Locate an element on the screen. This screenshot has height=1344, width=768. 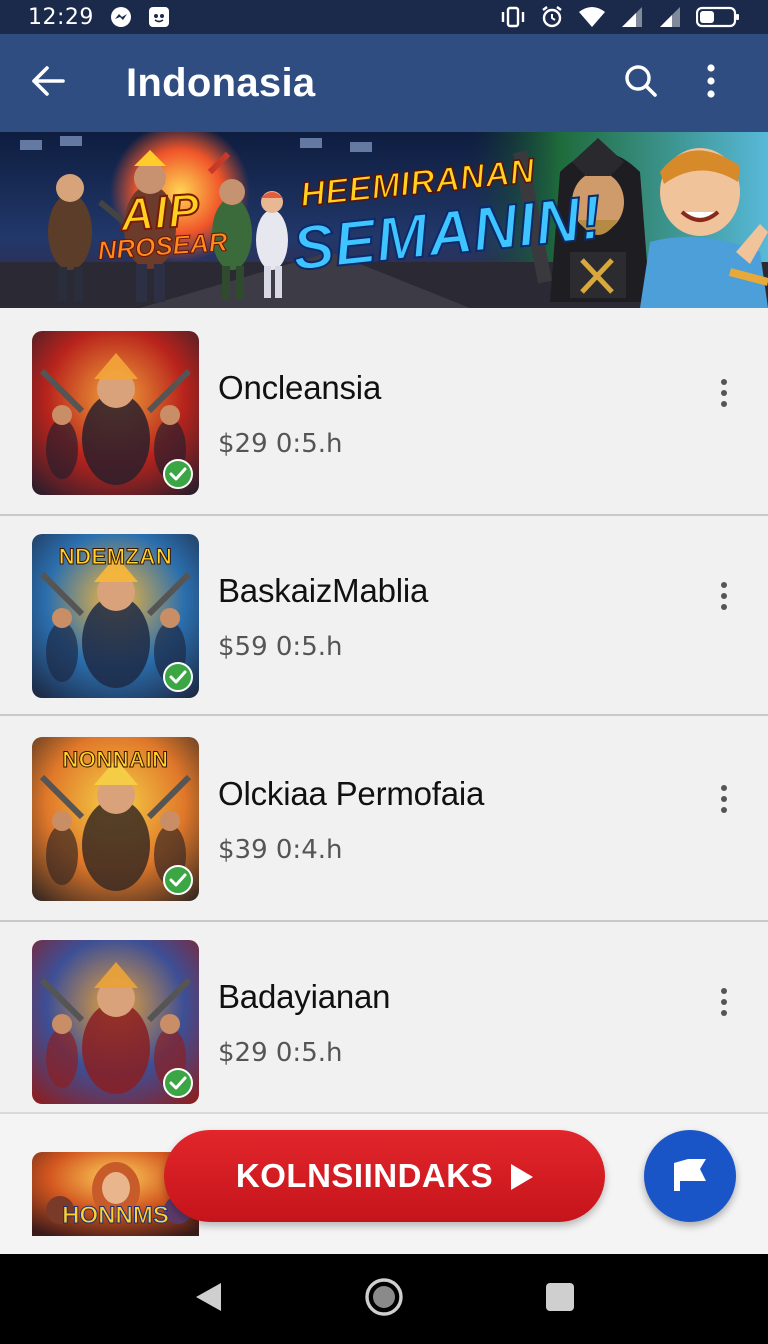
game-thumbnail: NDEMZAN is located at coordinates (115, 616).